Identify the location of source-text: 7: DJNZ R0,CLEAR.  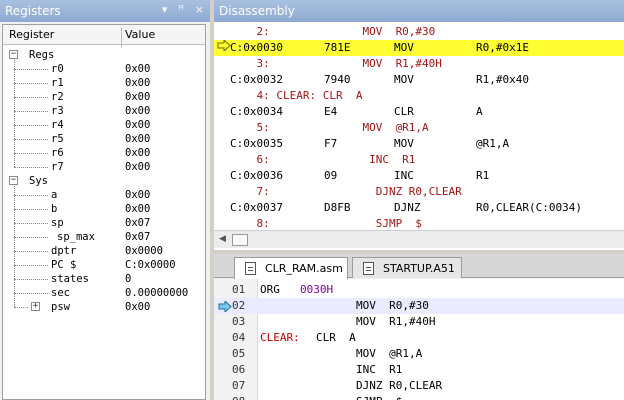
(346, 191).